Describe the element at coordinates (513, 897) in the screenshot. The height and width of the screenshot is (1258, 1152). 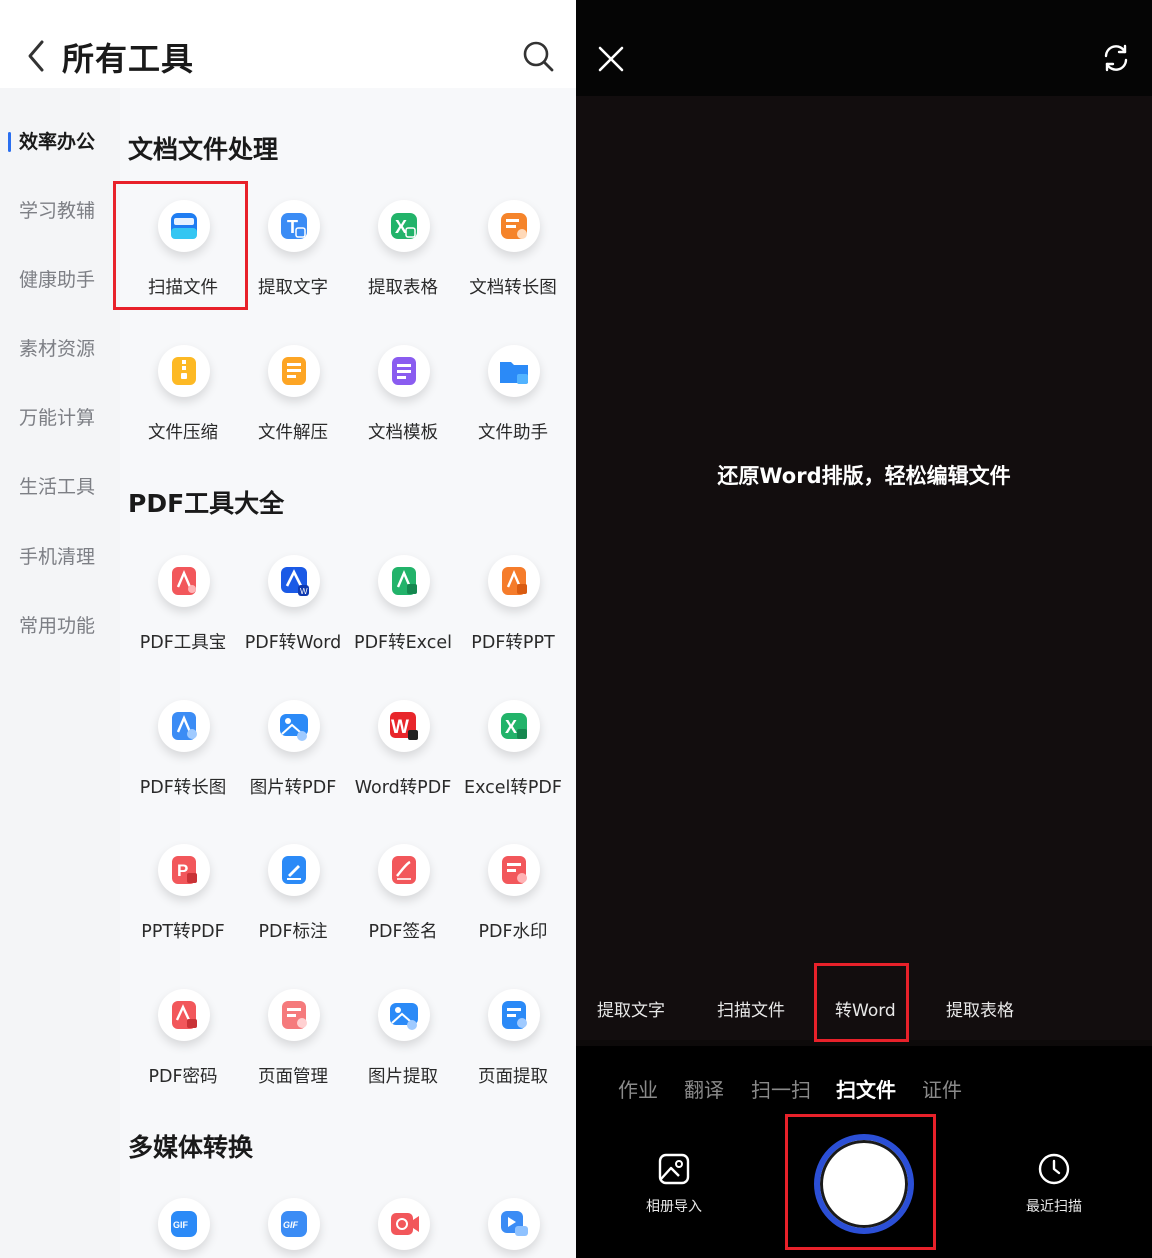
I see `tool-pdf-watermark: PDF水印` at that location.